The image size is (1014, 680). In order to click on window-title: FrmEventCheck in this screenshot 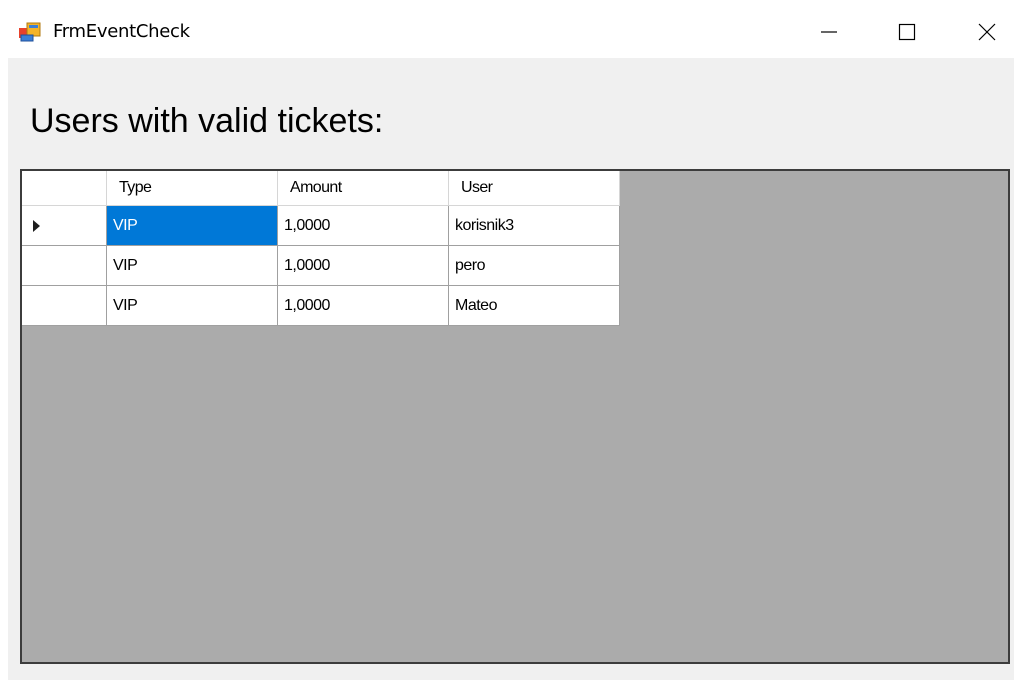, I will do `click(121, 31)`.